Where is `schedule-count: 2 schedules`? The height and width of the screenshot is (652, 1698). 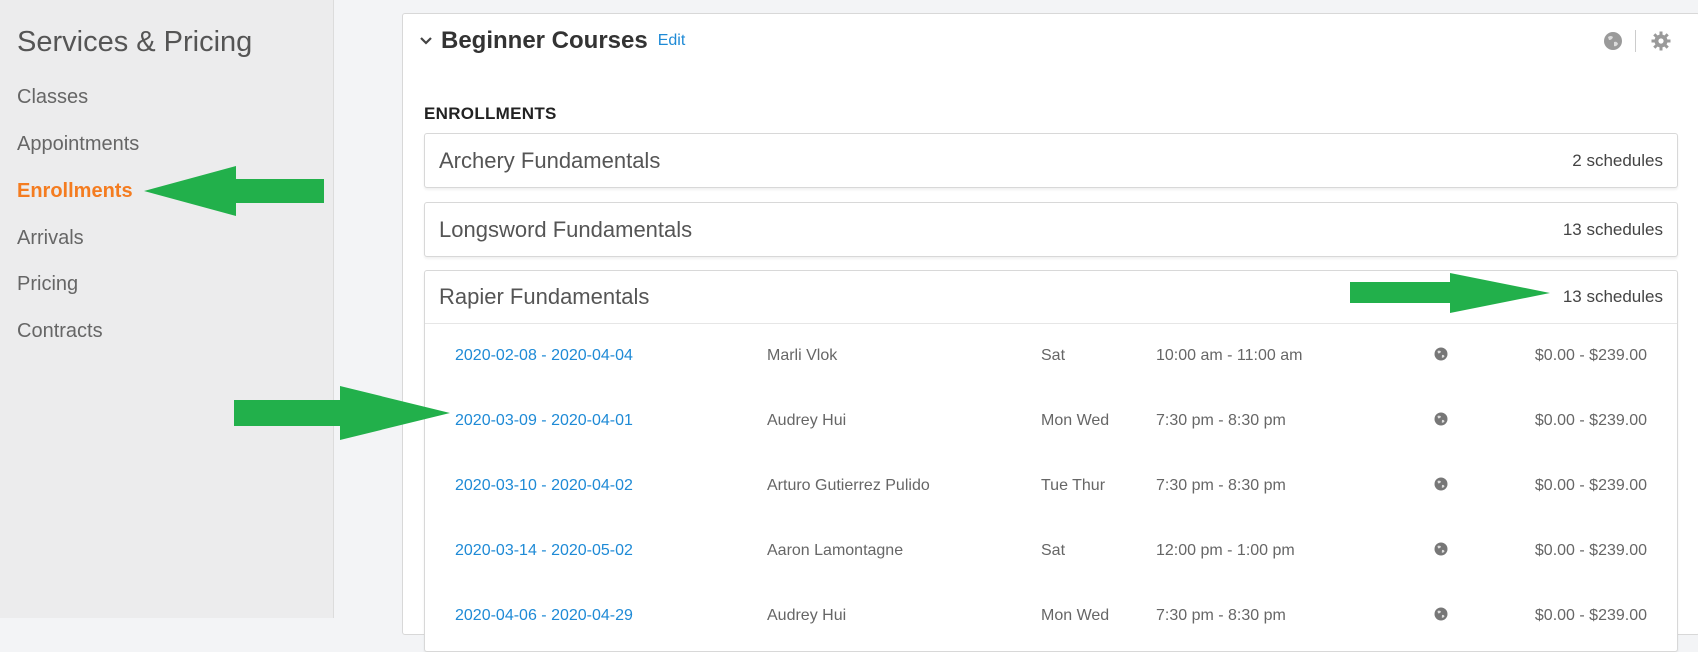
schedule-count: 2 schedules is located at coordinates (1617, 160).